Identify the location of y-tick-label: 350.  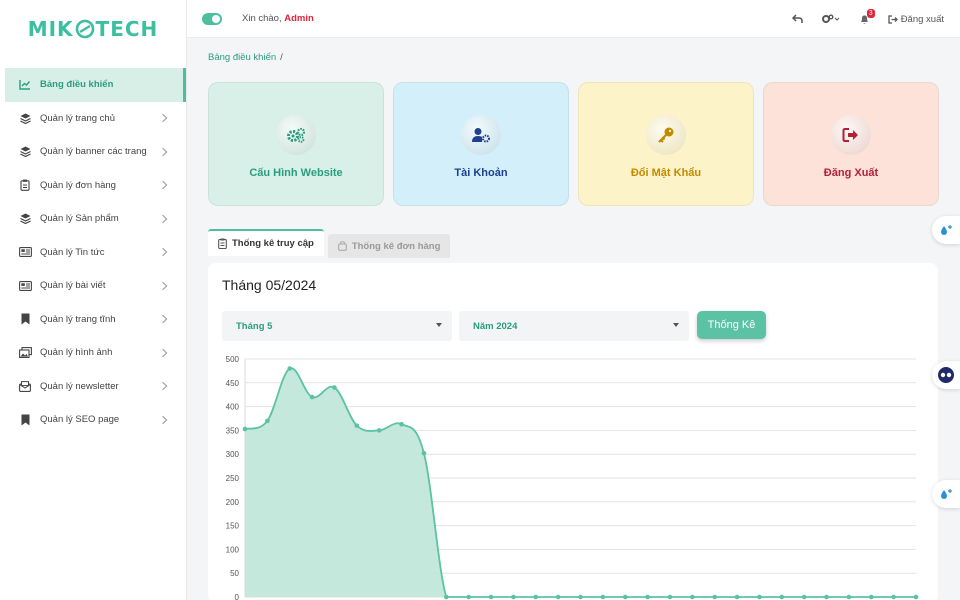
(233, 430).